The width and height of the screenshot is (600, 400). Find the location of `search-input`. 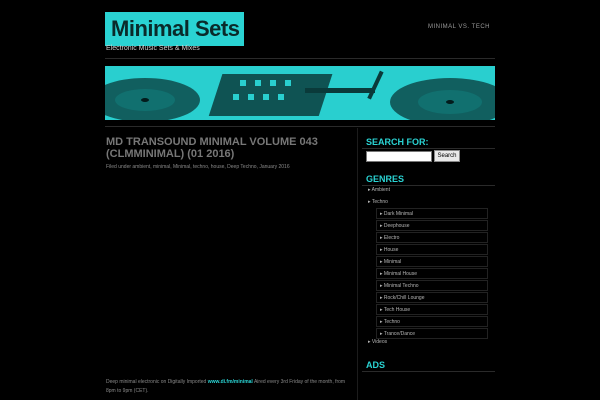

search-input is located at coordinates (399, 156).